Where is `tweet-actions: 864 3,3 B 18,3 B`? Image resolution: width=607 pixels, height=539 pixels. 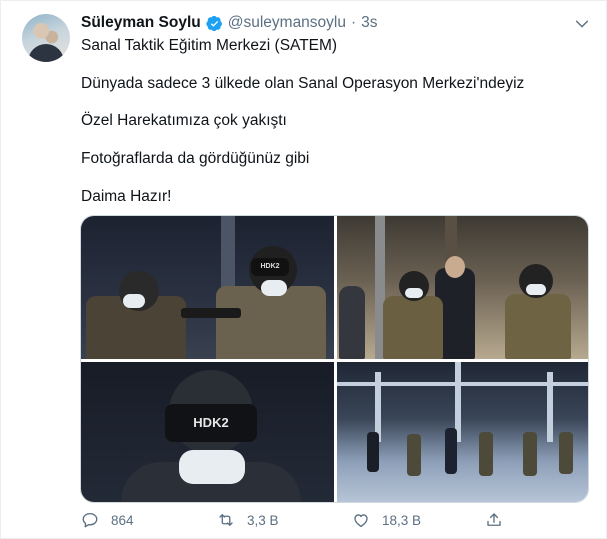 tweet-actions: 864 3,3 B 18,3 B is located at coordinates (291, 522).